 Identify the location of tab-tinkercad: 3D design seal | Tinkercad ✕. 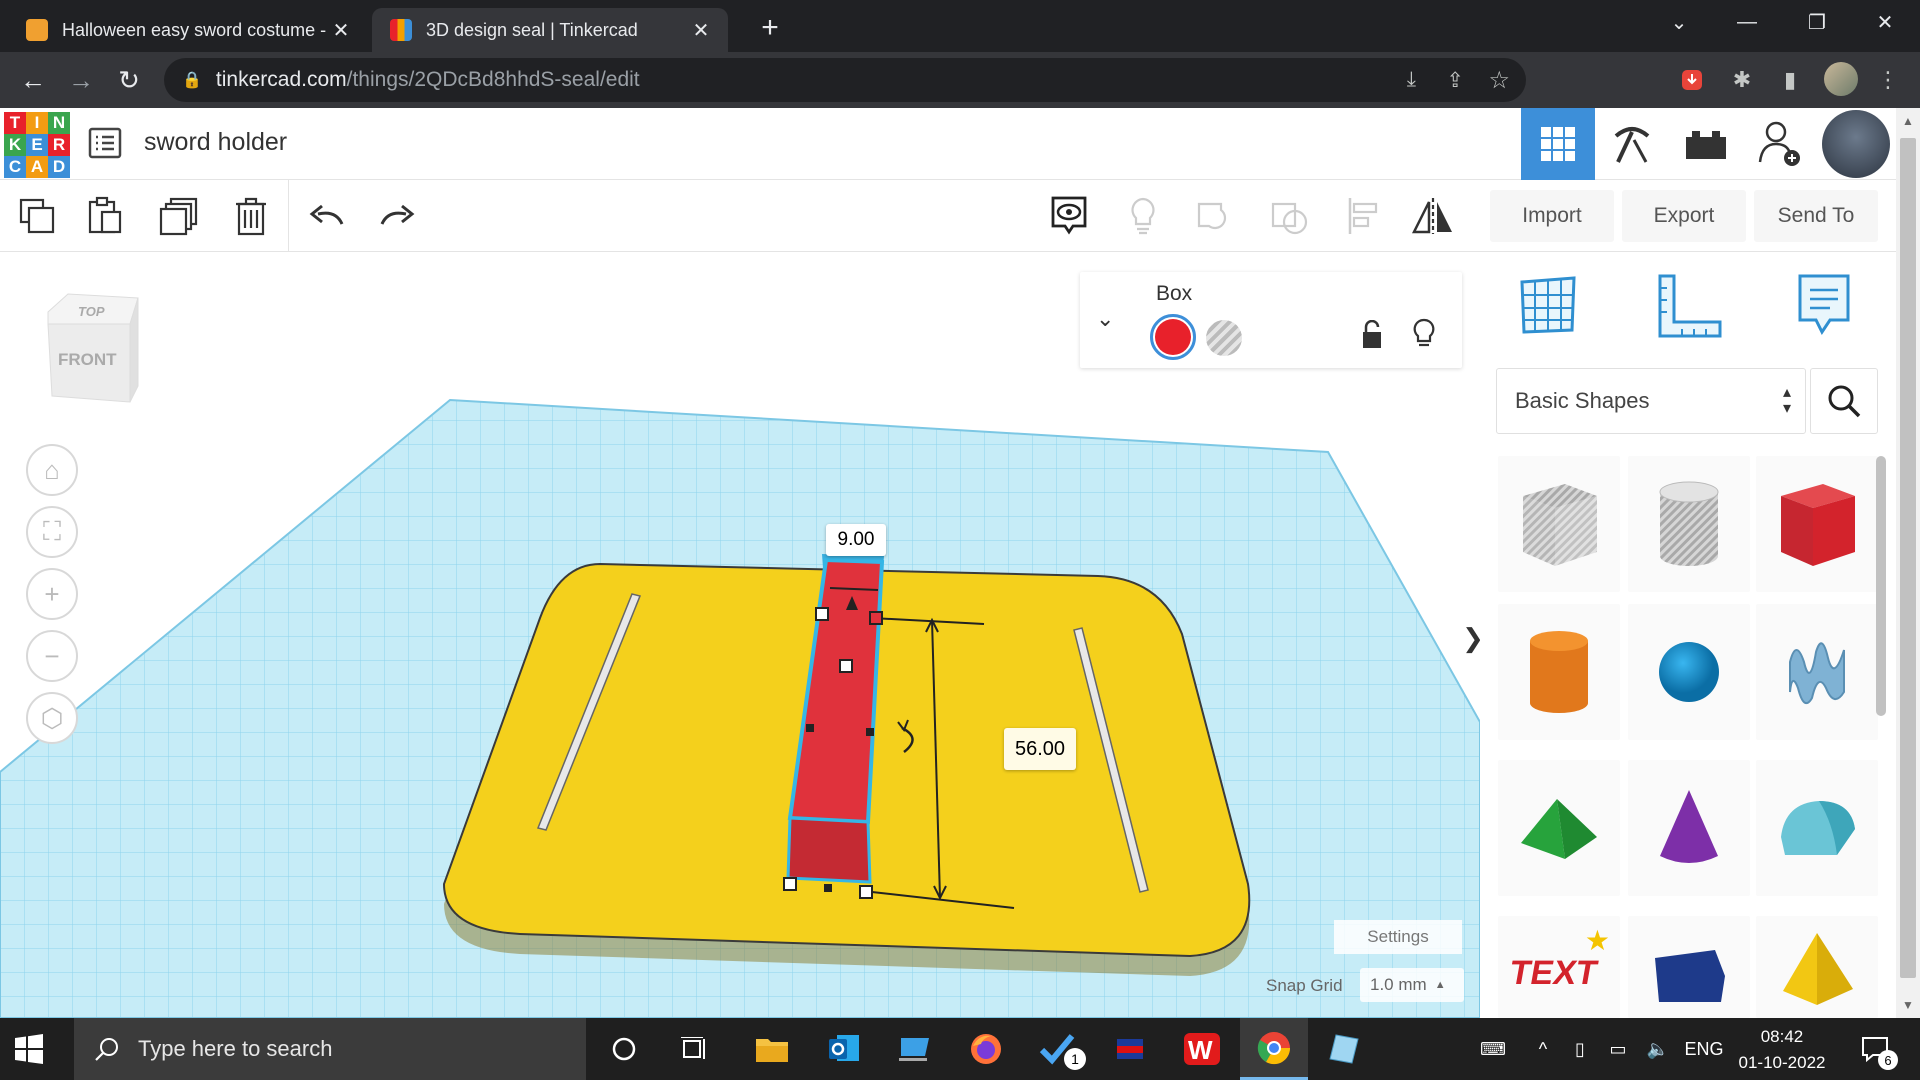
(550, 30).